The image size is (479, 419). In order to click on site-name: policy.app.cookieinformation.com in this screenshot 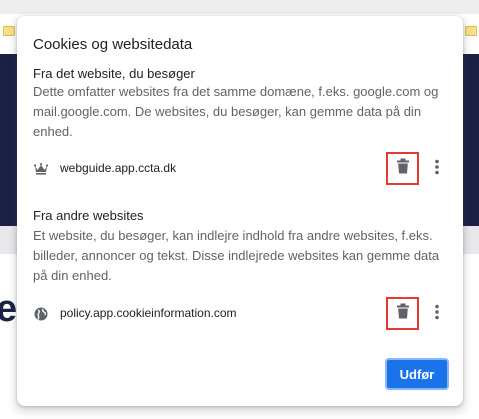, I will do `click(148, 313)`.